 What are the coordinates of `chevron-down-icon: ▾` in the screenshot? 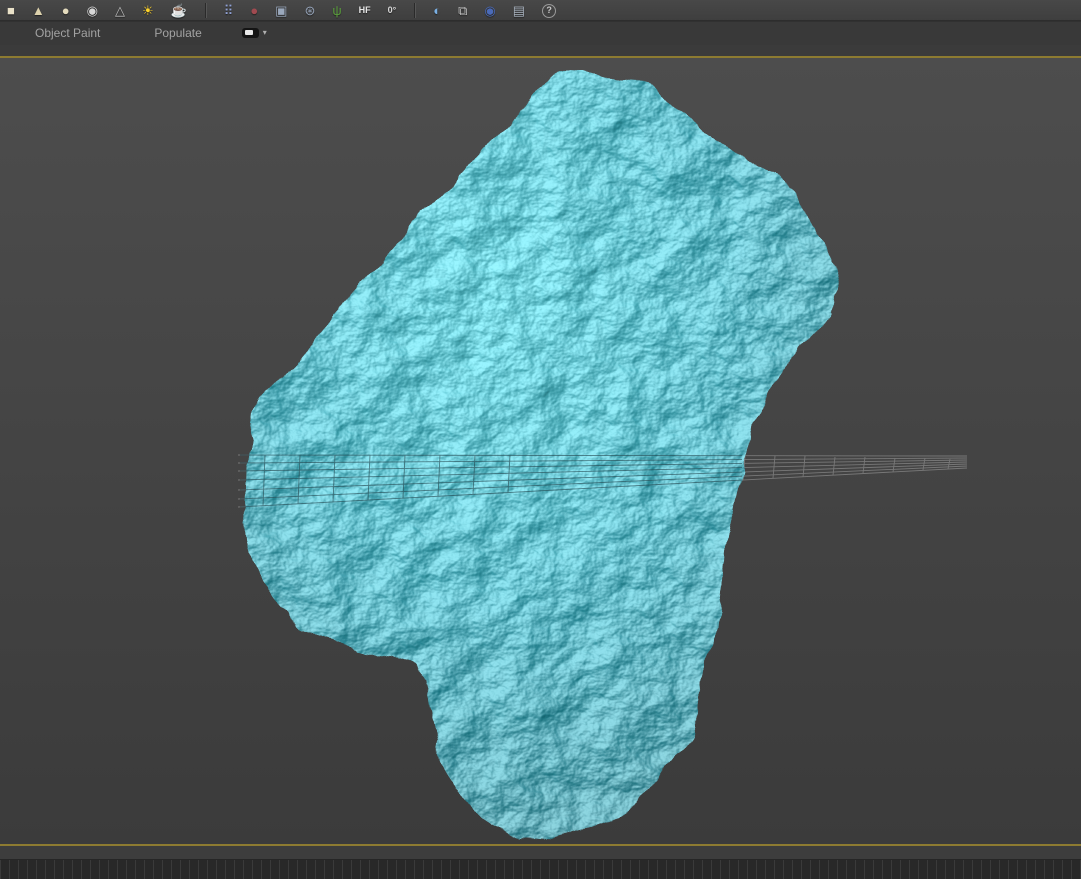 It's located at (264, 32).